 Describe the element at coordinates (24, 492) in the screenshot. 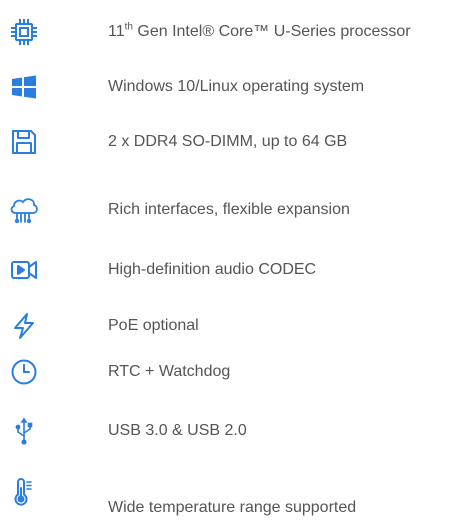

I see `thermometer-icon` at that location.